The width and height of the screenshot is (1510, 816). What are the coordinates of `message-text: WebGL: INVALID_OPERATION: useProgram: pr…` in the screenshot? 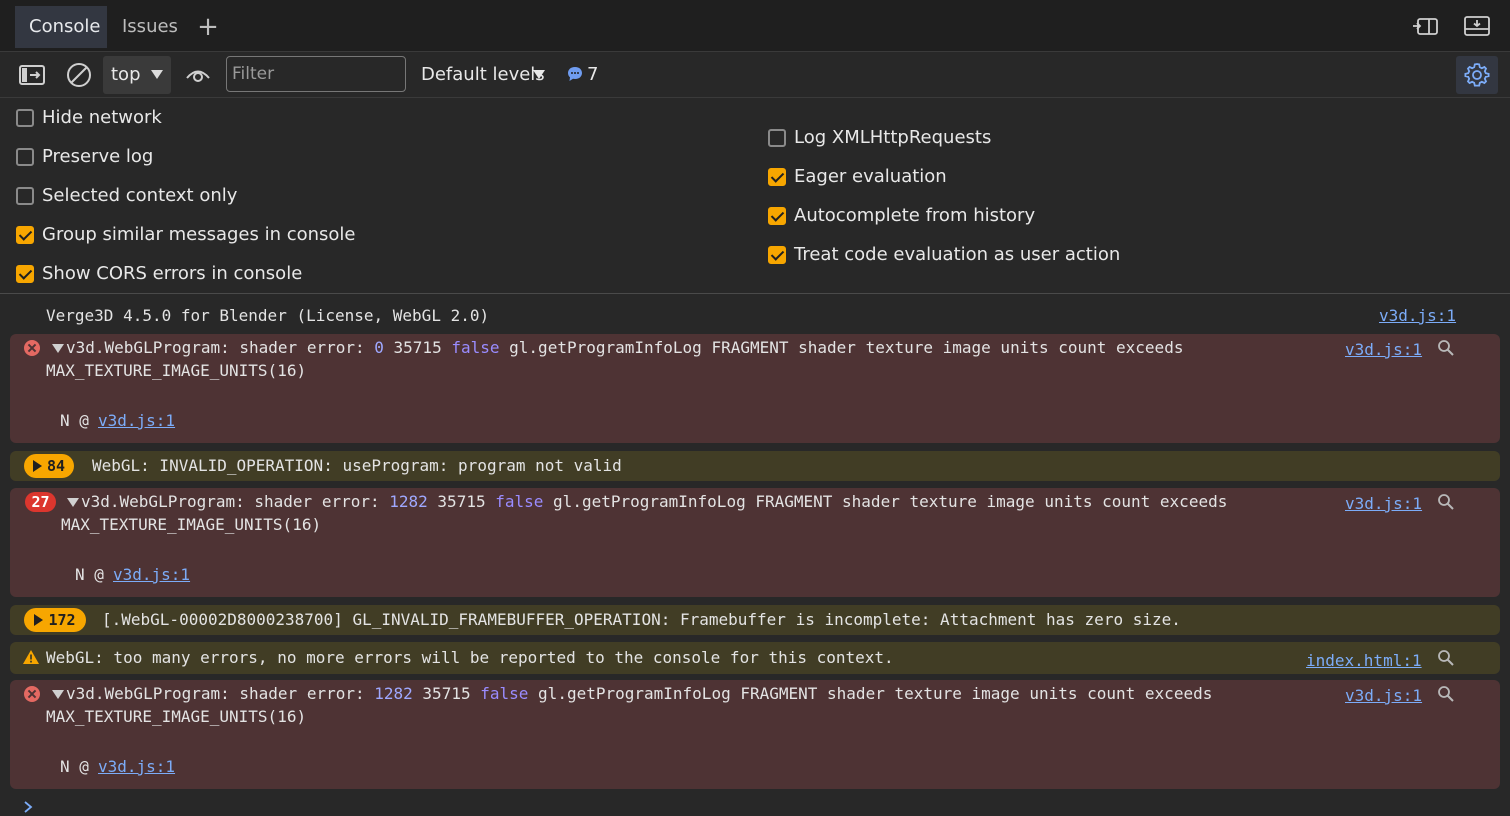 It's located at (357, 465).